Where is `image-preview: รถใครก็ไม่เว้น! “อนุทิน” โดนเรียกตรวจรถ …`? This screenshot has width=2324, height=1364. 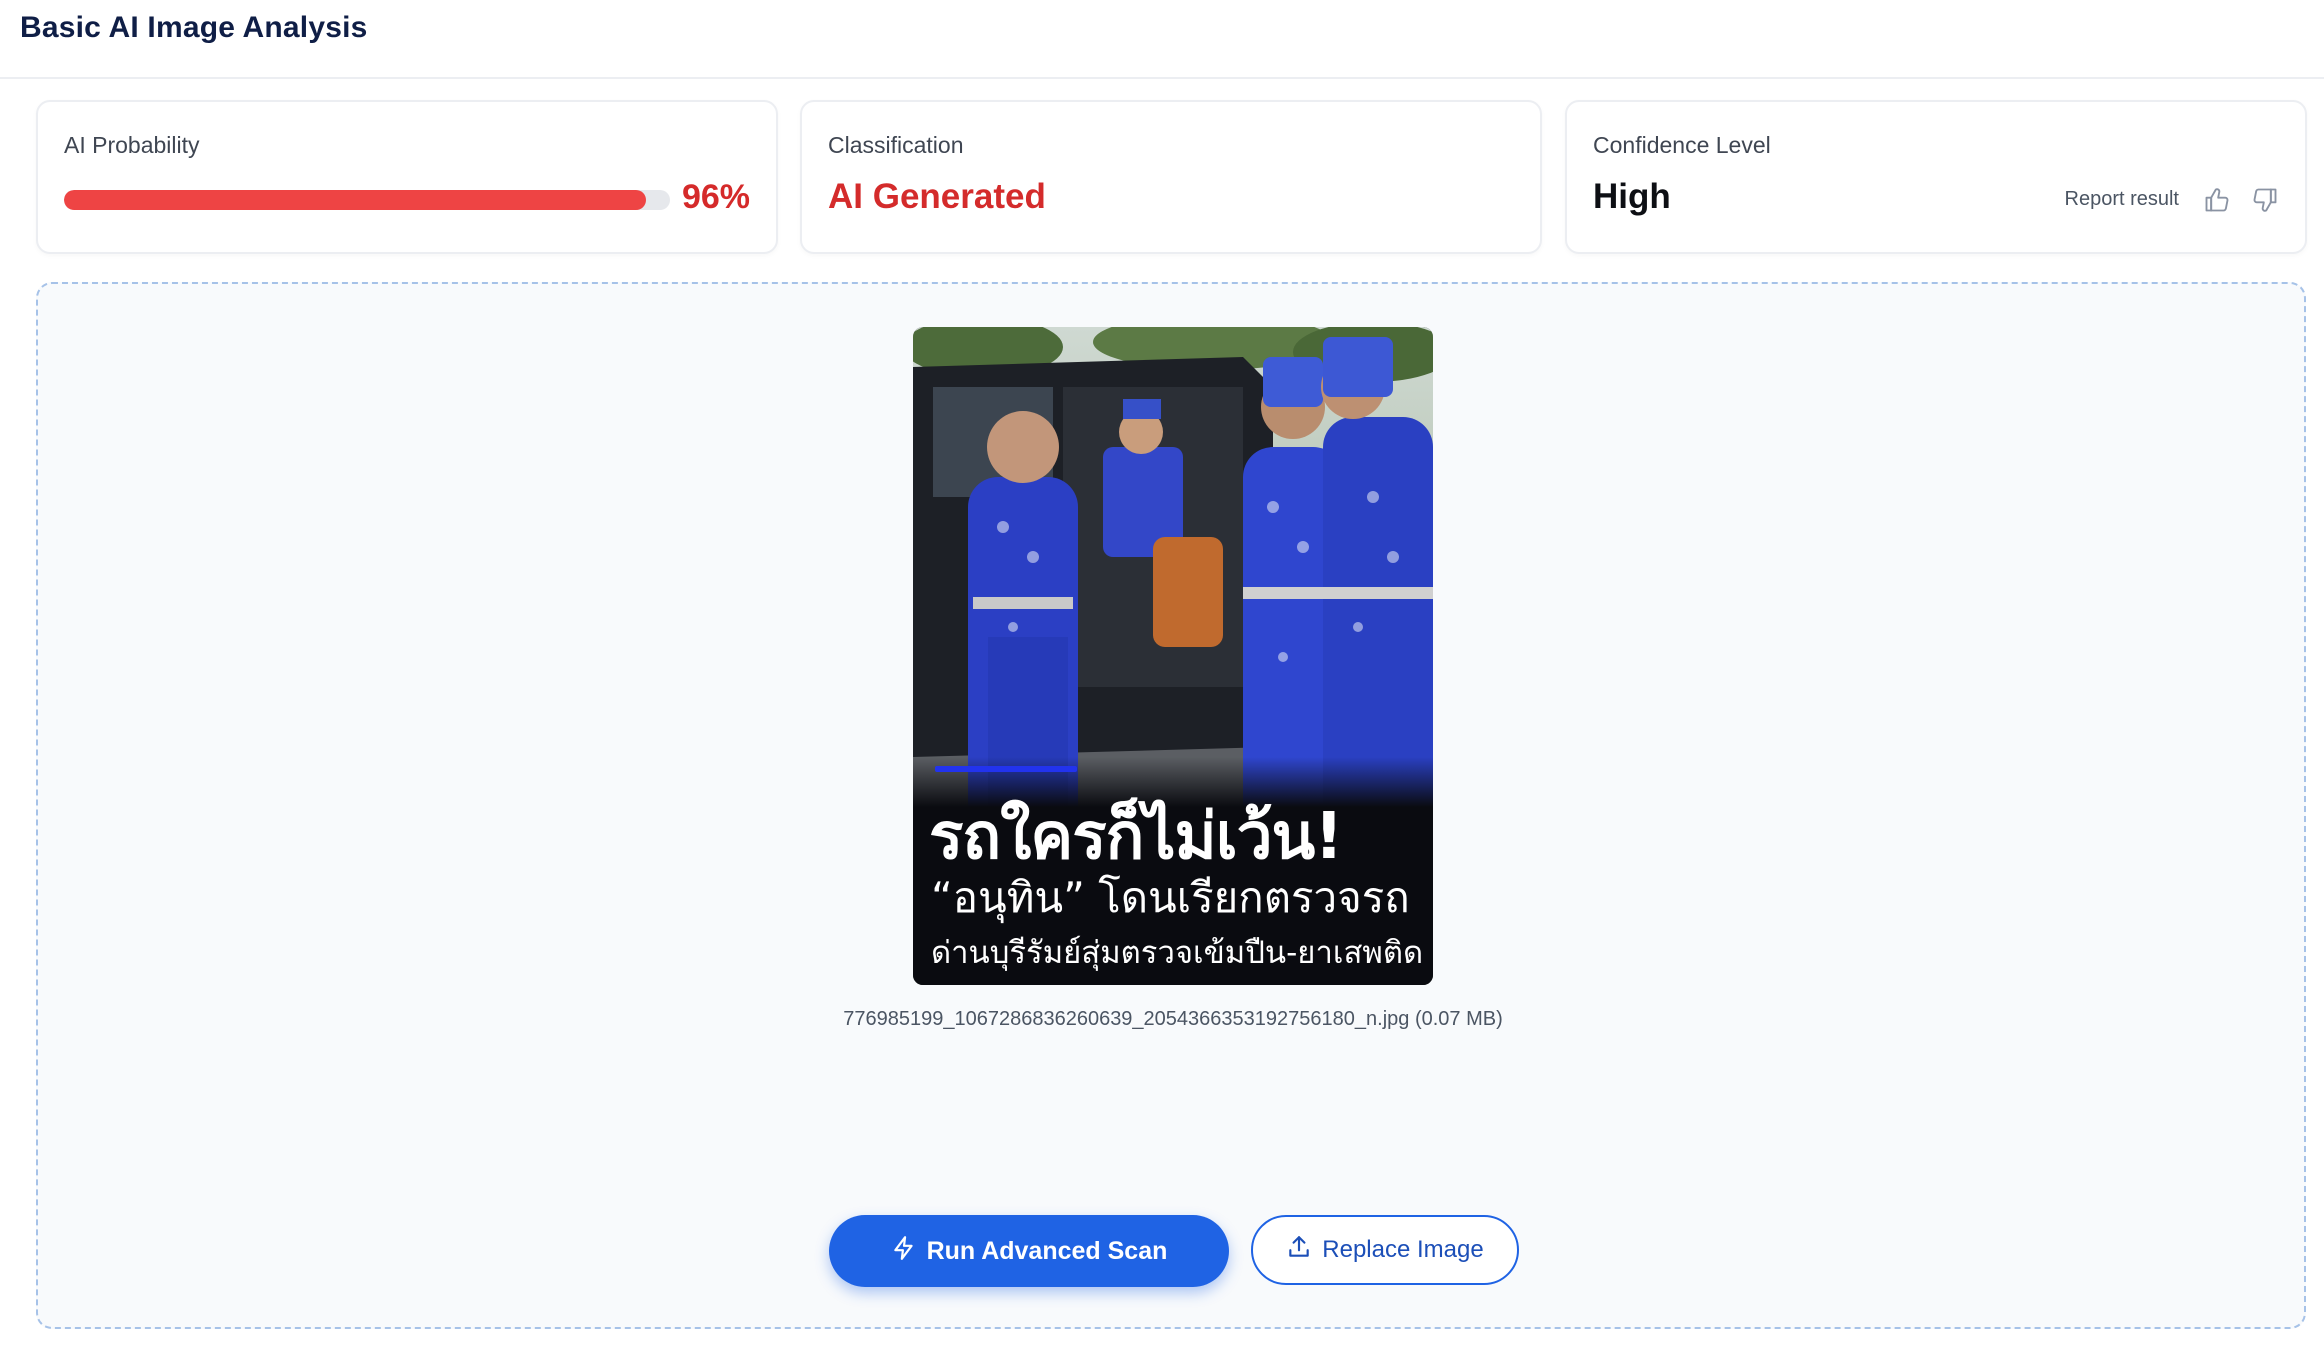
image-preview: รถใครก็ไม่เว้น! “อนุทิน” โดนเรียกตรวจรถ … is located at coordinates (1173, 656).